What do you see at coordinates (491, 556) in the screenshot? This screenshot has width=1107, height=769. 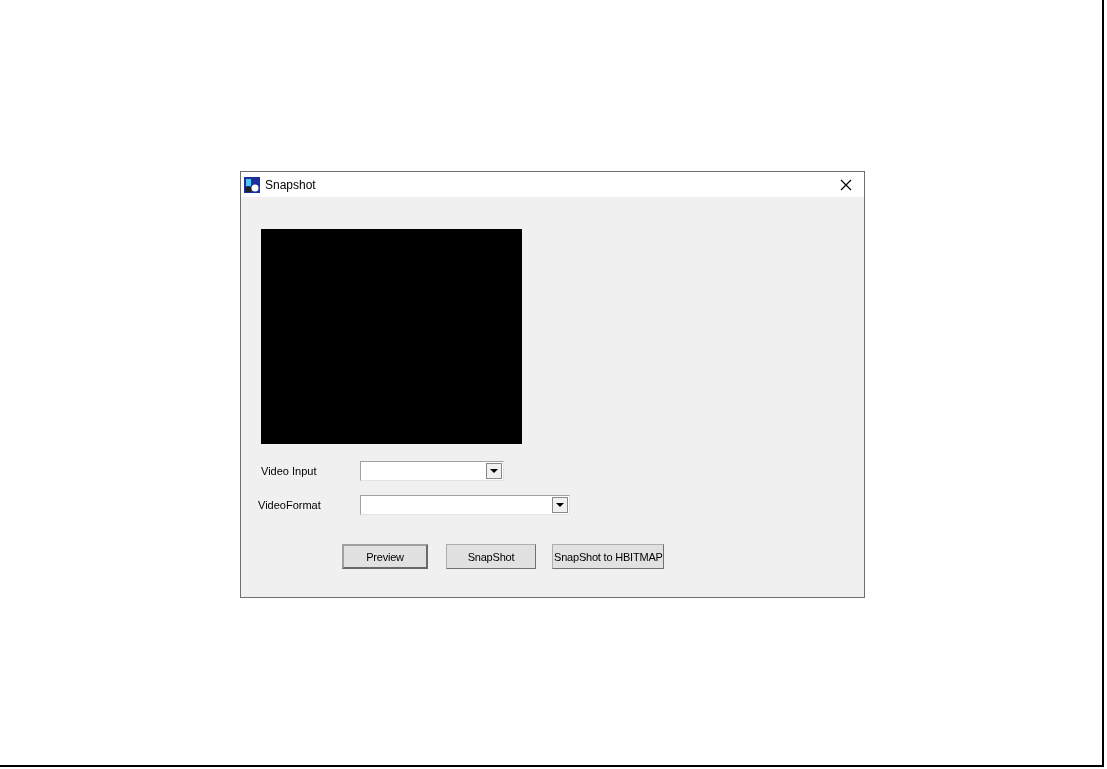 I see `snapshot-button: SnapShot` at bounding box center [491, 556].